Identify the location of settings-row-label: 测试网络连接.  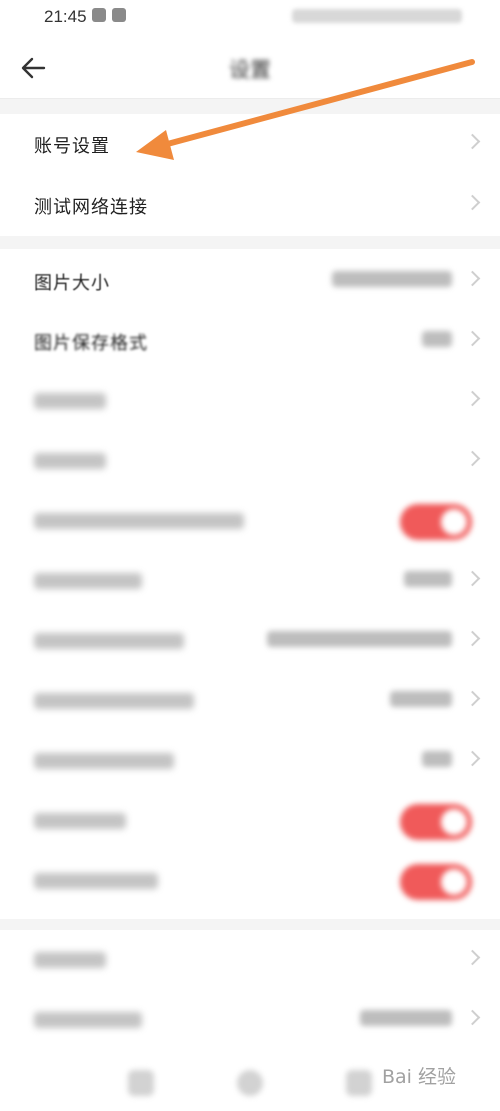
(91, 207).